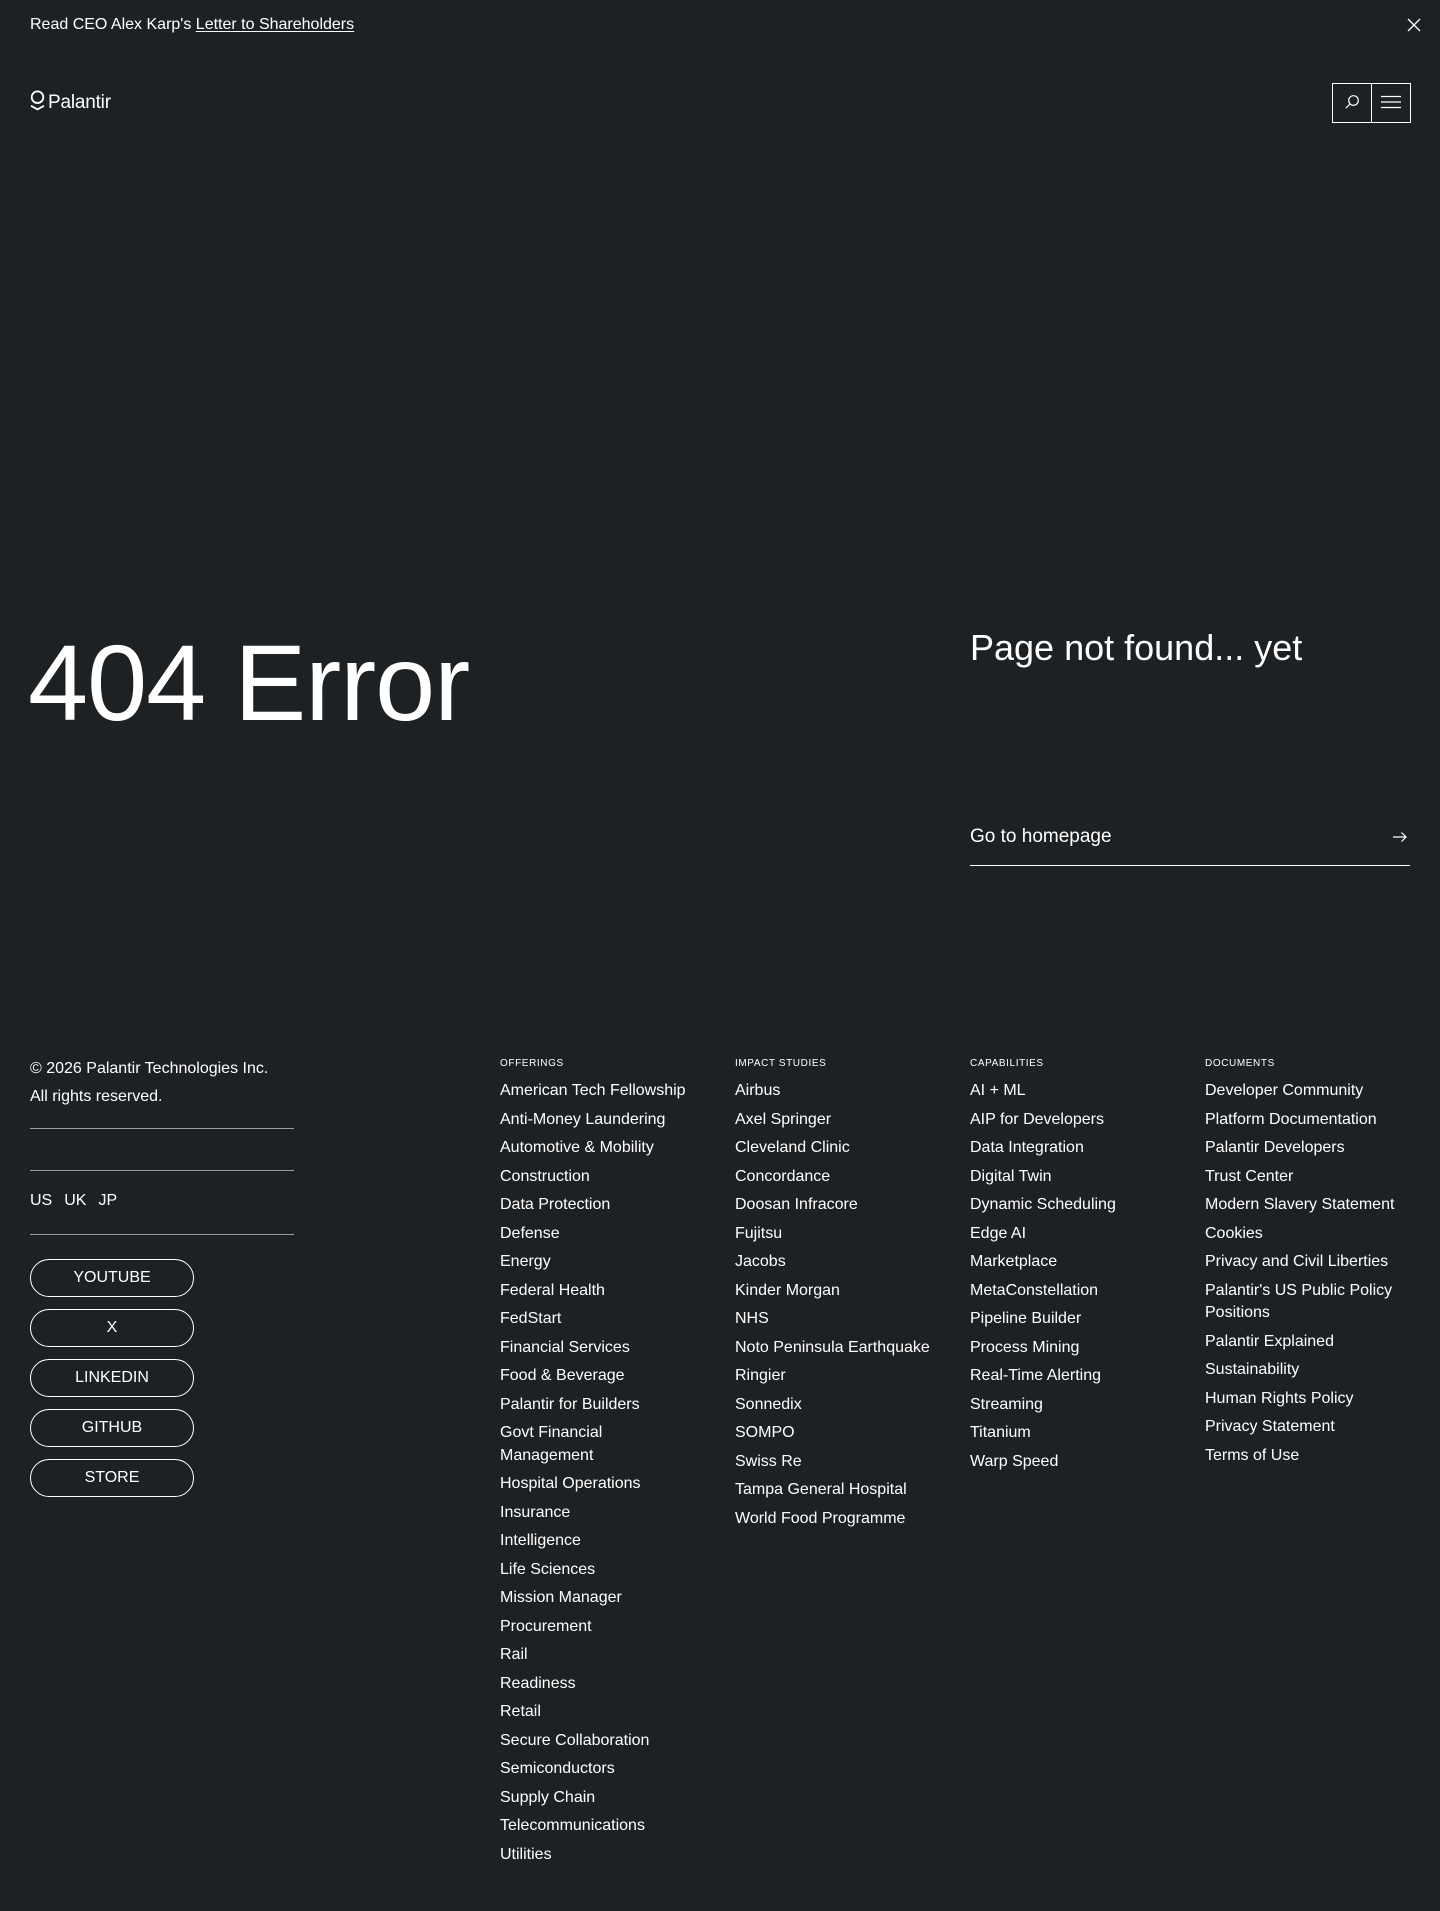 The height and width of the screenshot is (1911, 1440). Describe the element at coordinates (1190, 843) in the screenshot. I see `go-to-homepage-link: Go to homepage` at that location.